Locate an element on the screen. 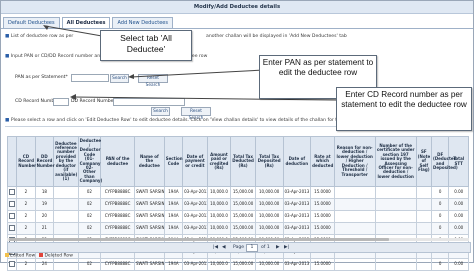  column-header is located at coordinates (12, 161).